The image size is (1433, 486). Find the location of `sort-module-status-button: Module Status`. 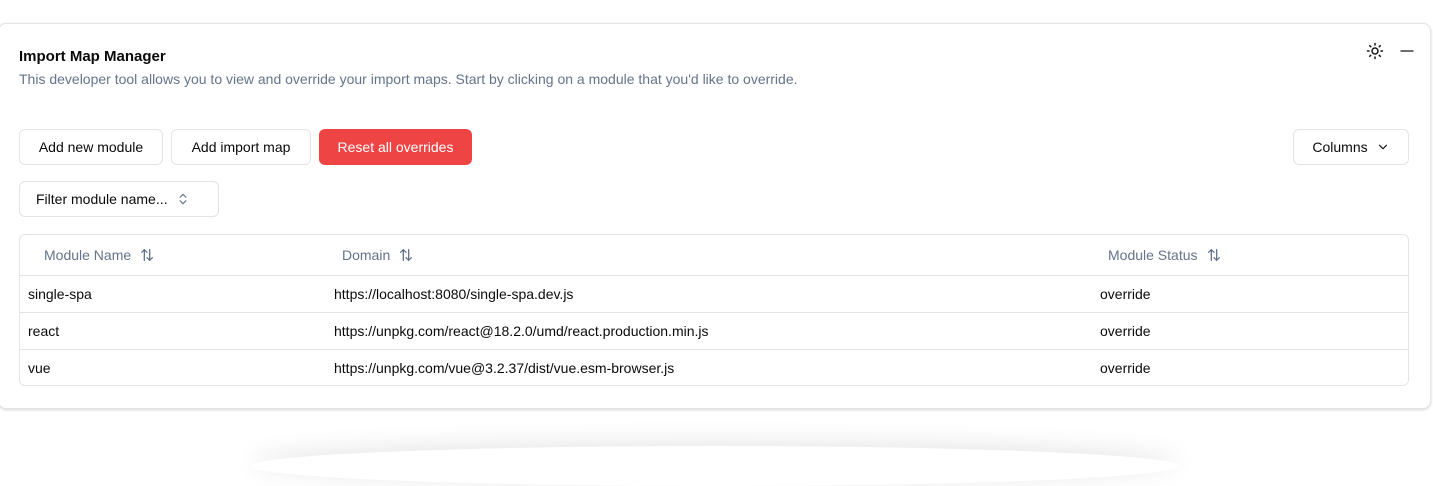

sort-module-status-button: Module Status is located at coordinates (1165, 255).